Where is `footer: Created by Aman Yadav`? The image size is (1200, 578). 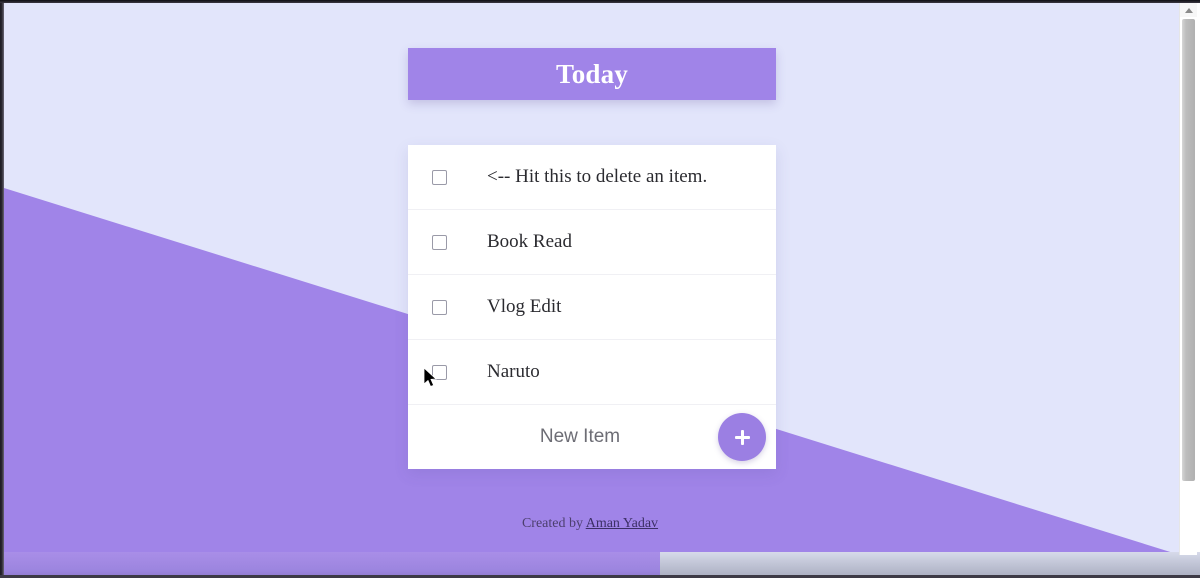 footer: Created by Aman Yadav is located at coordinates (590, 524).